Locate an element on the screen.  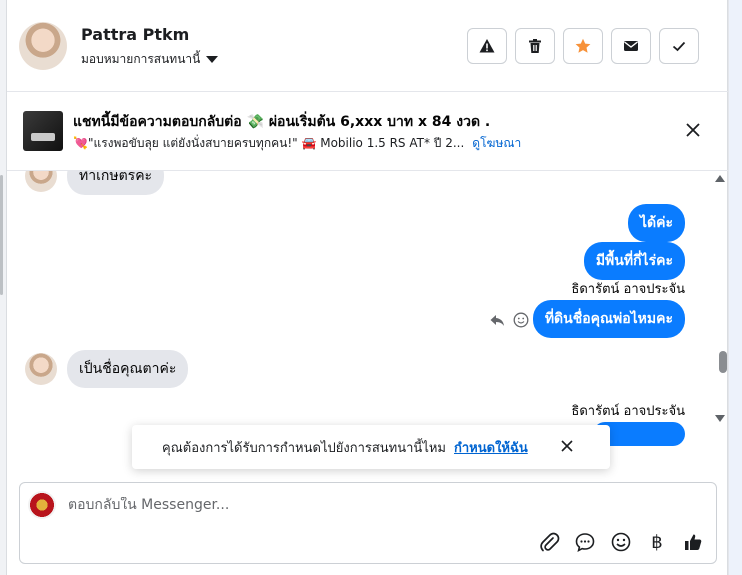
caret-down-icon is located at coordinates (212, 59).